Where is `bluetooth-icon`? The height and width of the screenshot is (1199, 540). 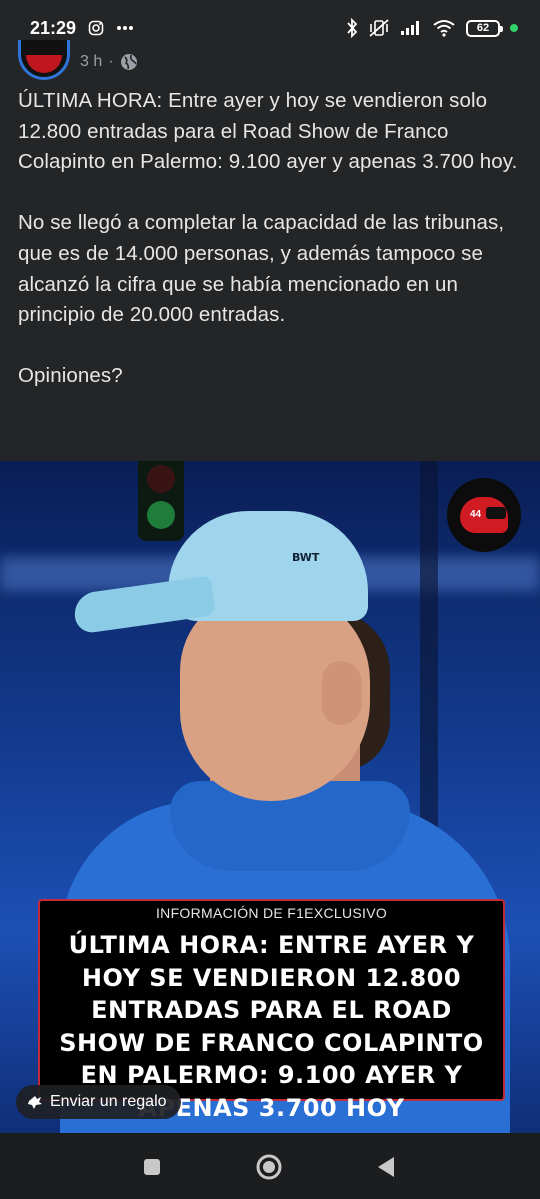 bluetooth-icon is located at coordinates (352, 28).